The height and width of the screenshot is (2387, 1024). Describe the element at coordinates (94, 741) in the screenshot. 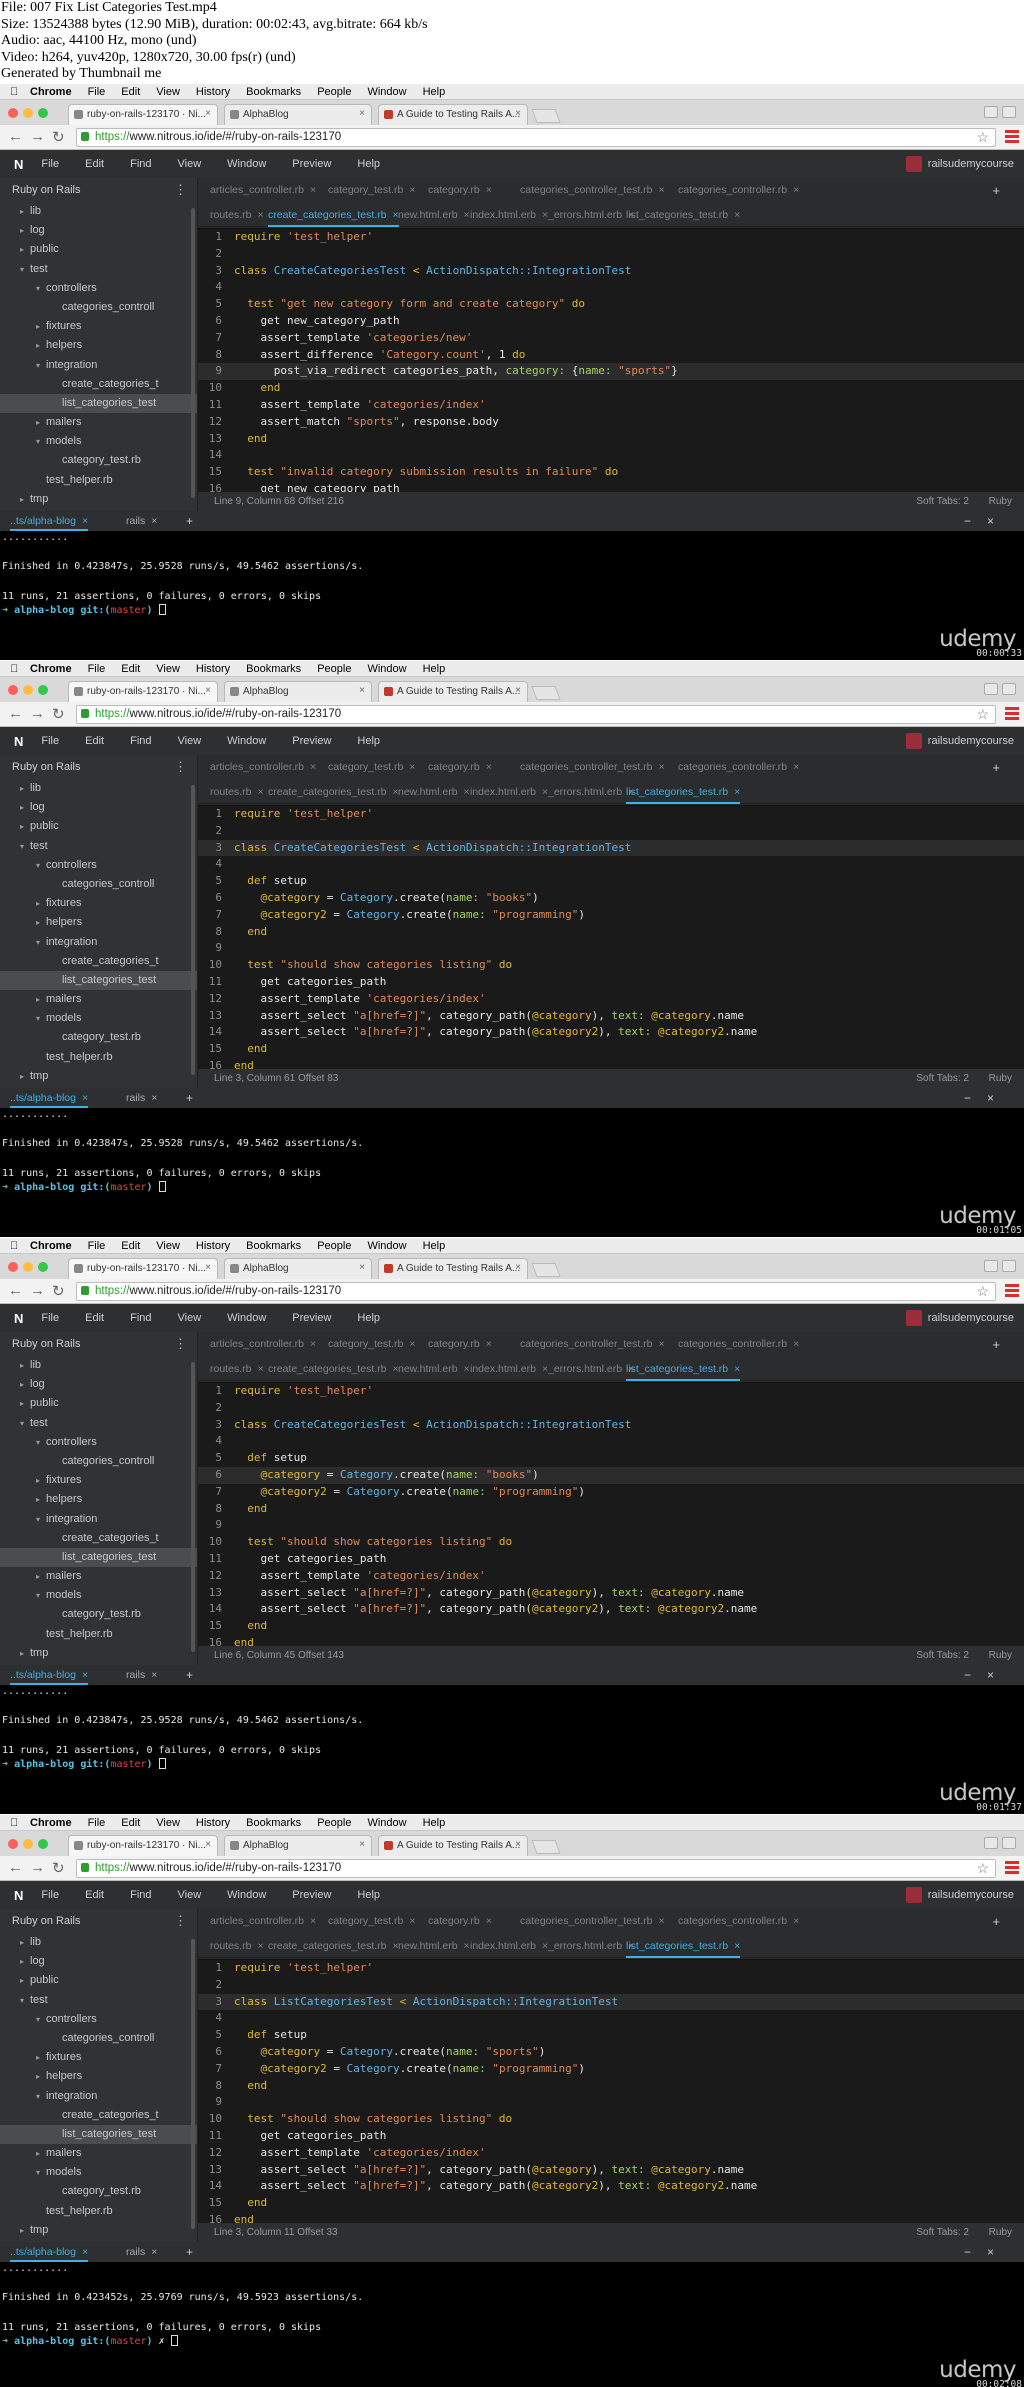

I see `ide-menu-edit: Edit` at that location.